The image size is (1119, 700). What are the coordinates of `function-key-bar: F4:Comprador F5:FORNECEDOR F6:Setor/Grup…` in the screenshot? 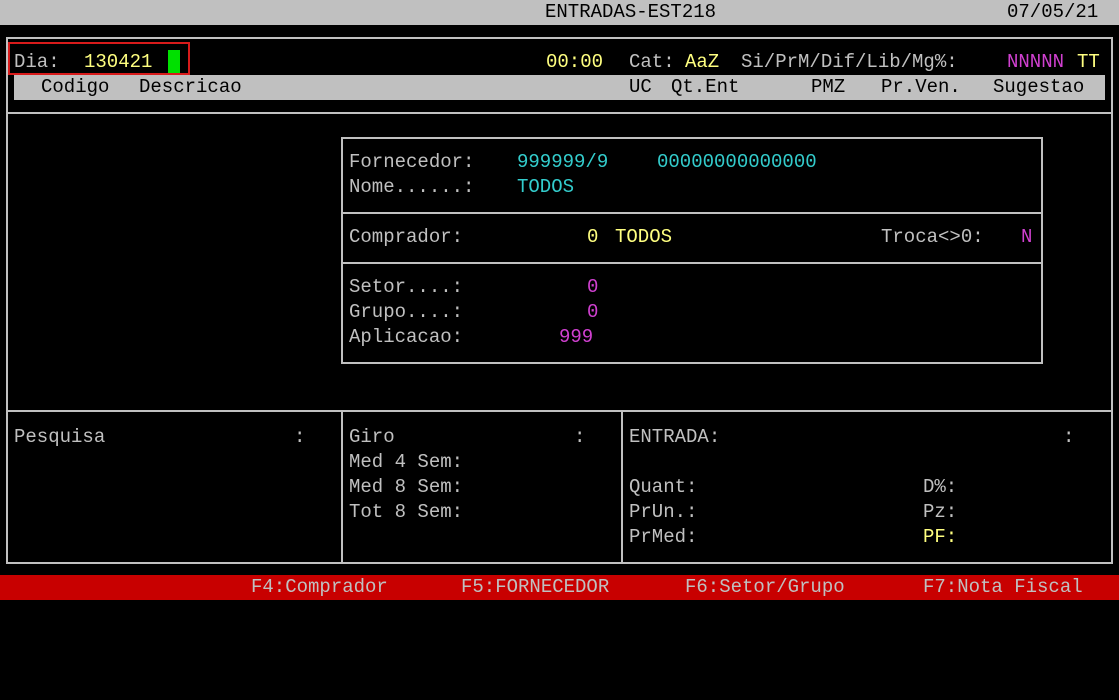 It's located at (559, 587).